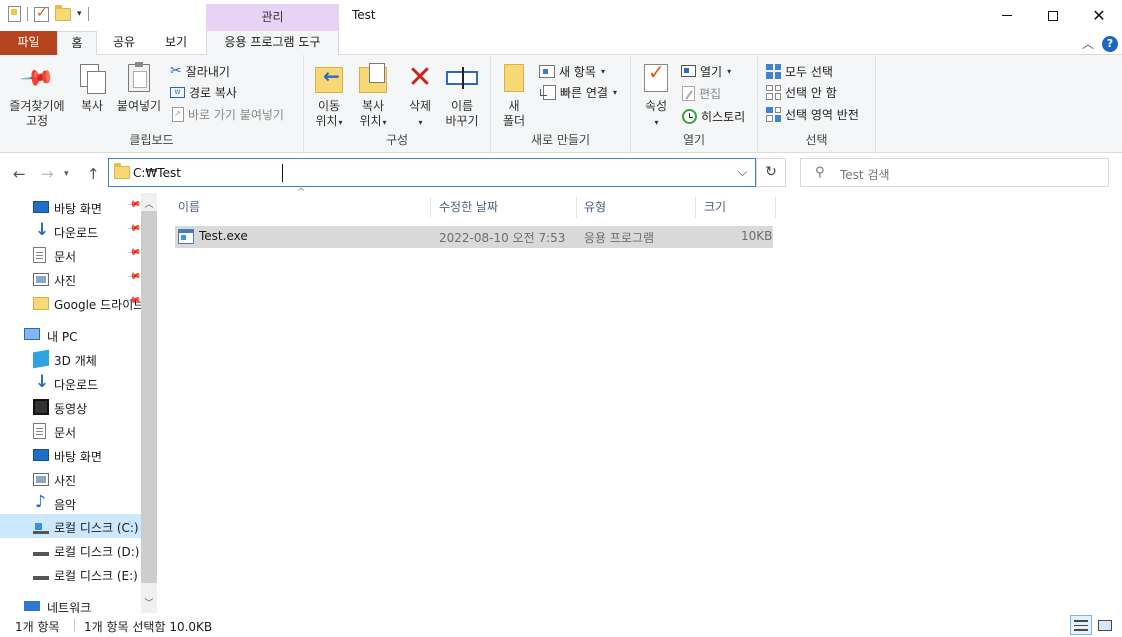  What do you see at coordinates (514, 95) in the screenshot?
I see `new-folder-button: 새 폴더` at bounding box center [514, 95].